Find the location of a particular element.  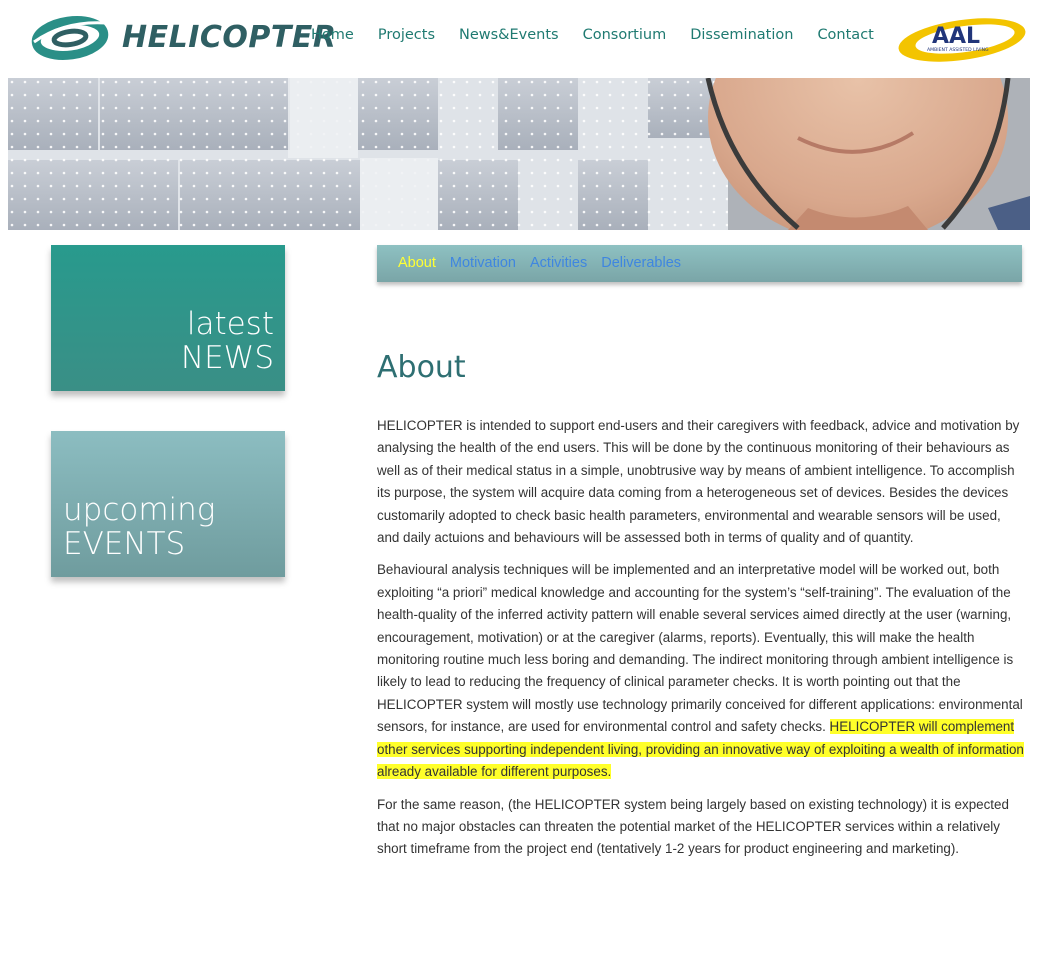

helicopter-logo: HELICOPTER is located at coordinates (182, 37).